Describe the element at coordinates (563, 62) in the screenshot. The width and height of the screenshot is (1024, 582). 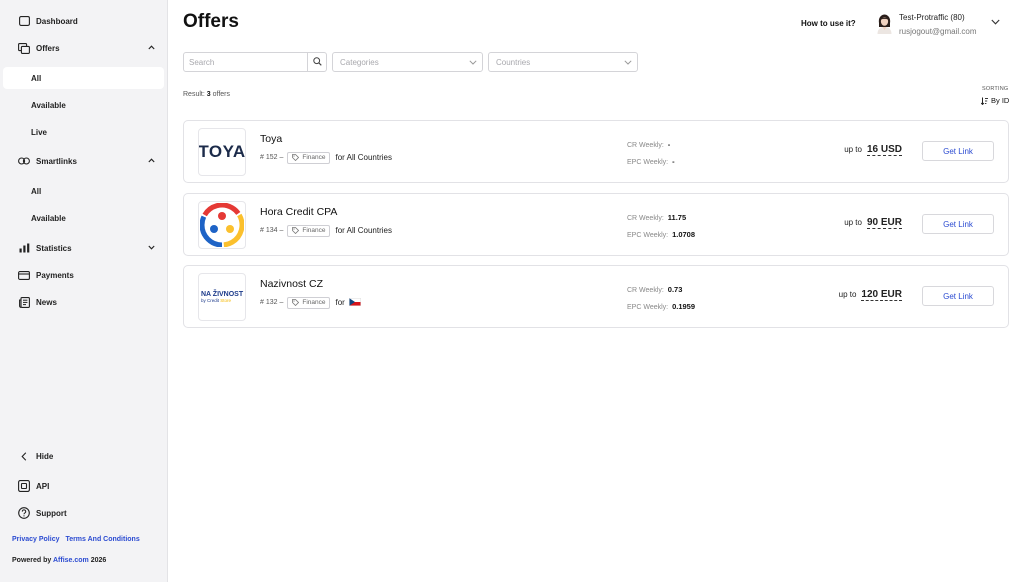
I see `countries-select: Countries` at that location.